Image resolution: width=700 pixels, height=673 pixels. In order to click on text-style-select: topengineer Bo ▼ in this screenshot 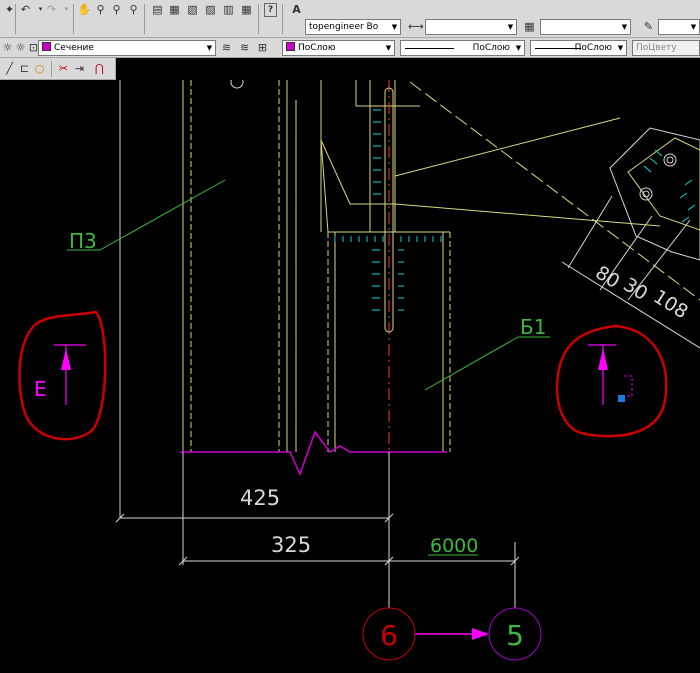, I will do `click(353, 27)`.